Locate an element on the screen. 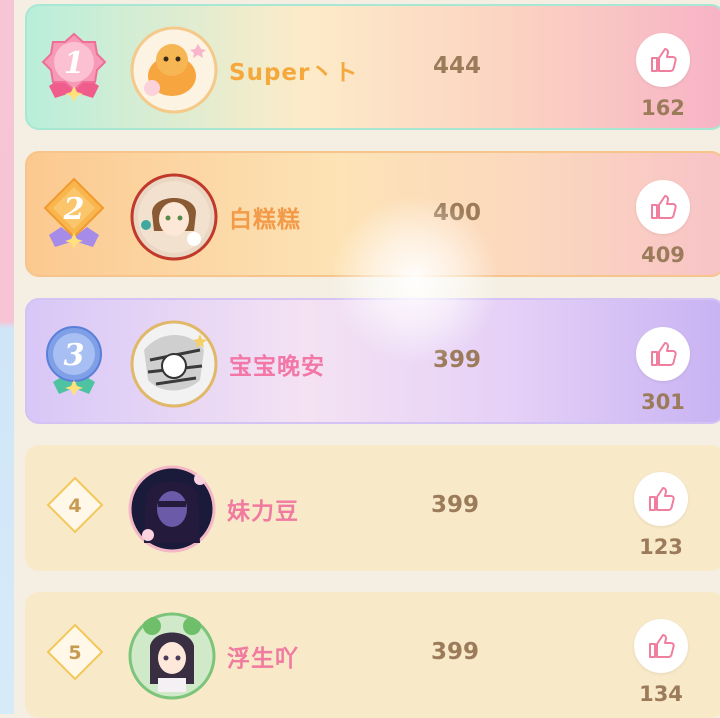 Image resolution: width=720 pixels, height=718 pixels. player-score: 400 is located at coordinates (456, 213).